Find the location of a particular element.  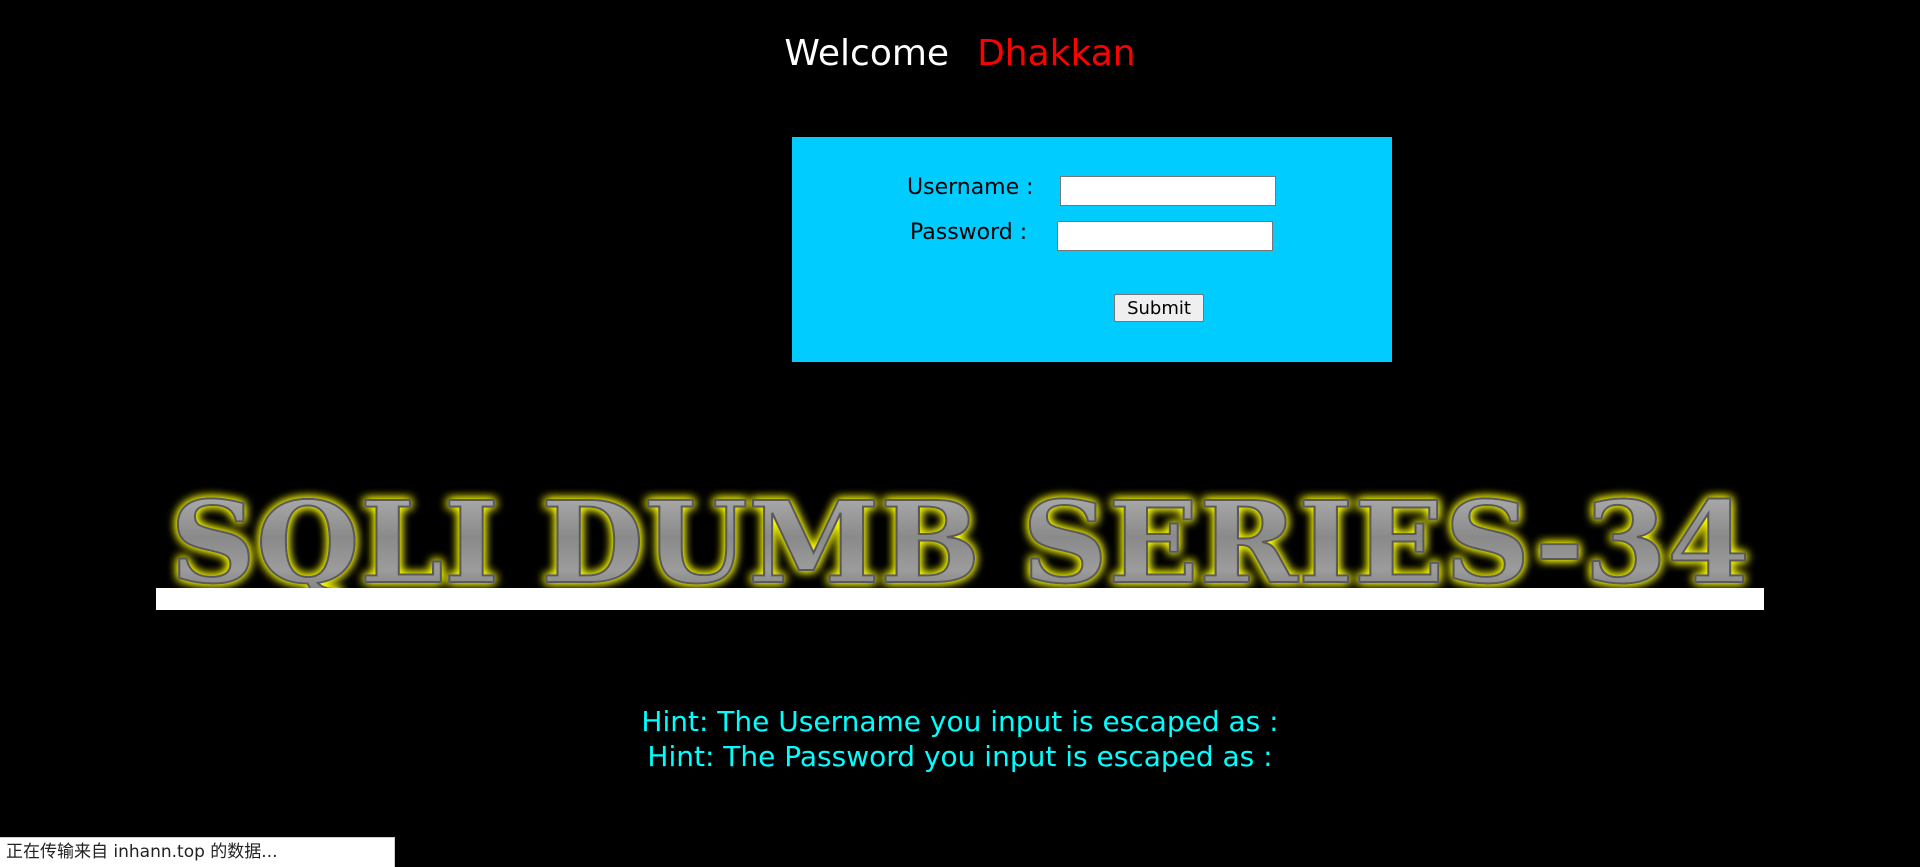

username-label: Username : is located at coordinates (970, 187).